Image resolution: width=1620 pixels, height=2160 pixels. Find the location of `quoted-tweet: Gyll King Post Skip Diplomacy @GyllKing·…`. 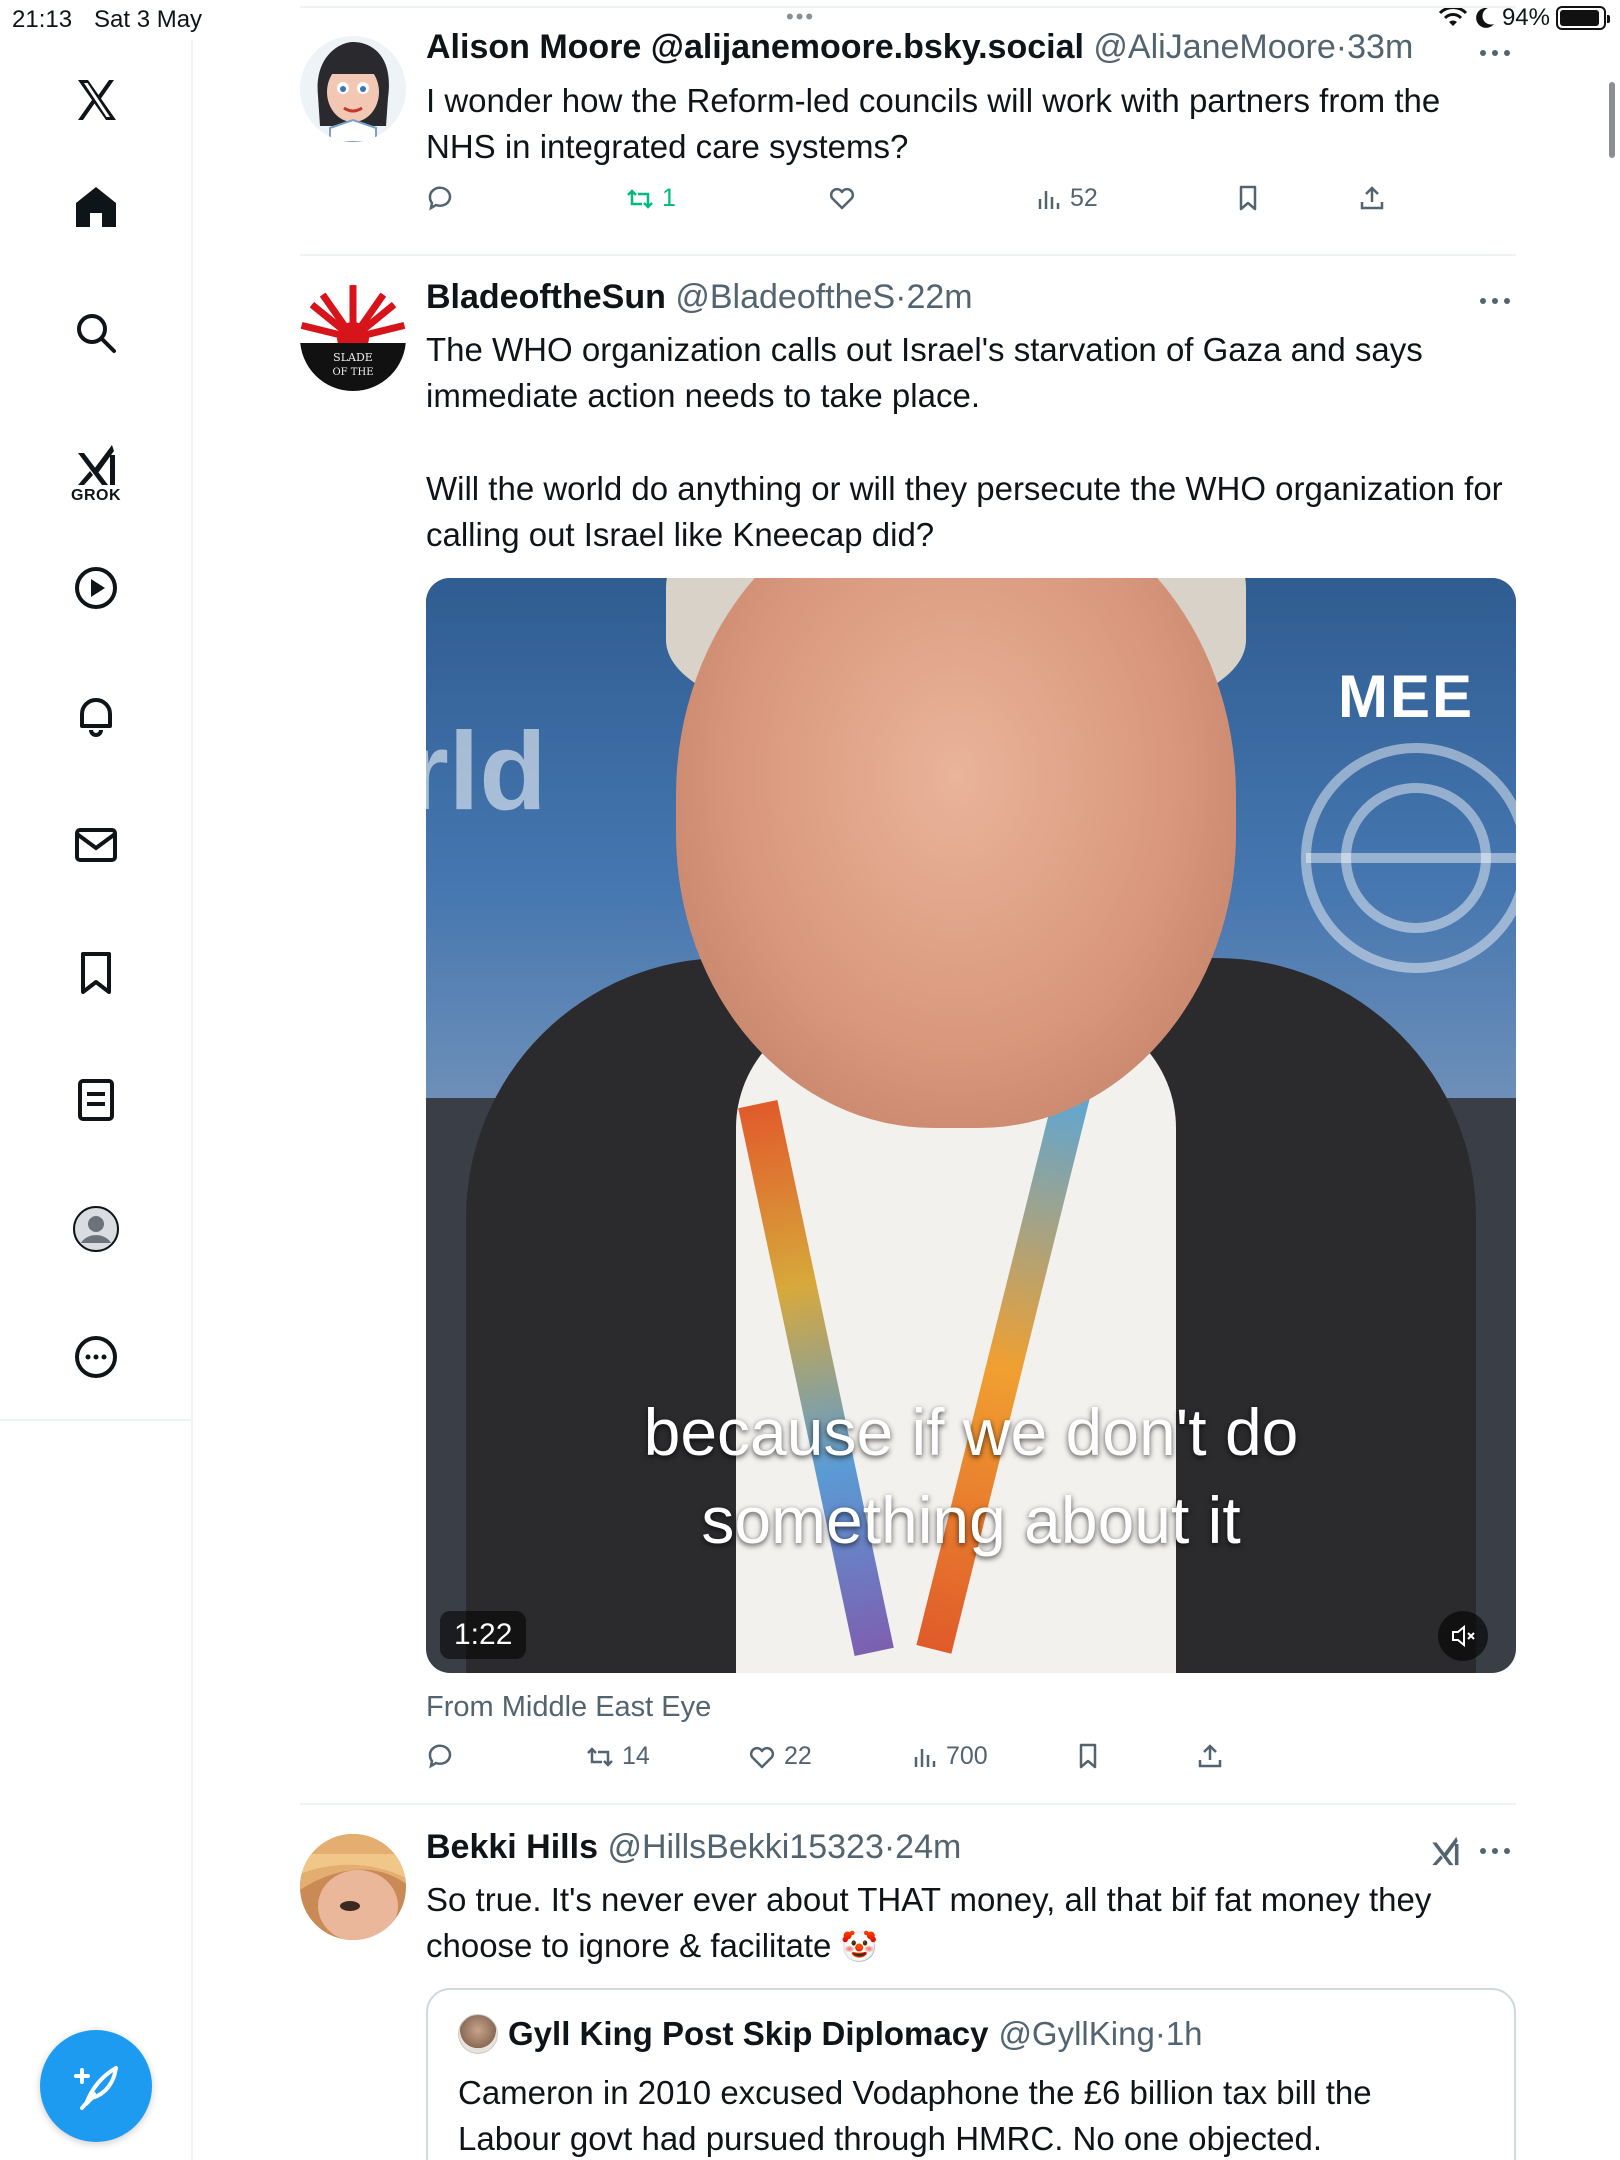

quoted-tweet: Gyll King Post Skip Diplomacy @GyllKing·… is located at coordinates (971, 2074).